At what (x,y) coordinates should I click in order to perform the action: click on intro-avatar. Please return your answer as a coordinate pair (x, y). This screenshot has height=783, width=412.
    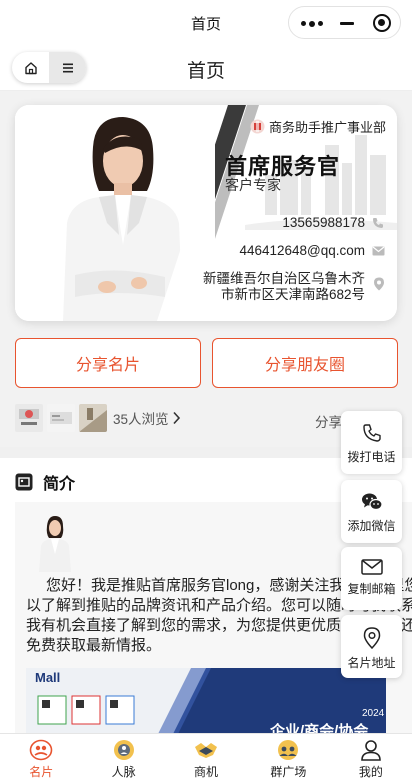
    Looking at the image, I should click on (55, 543).